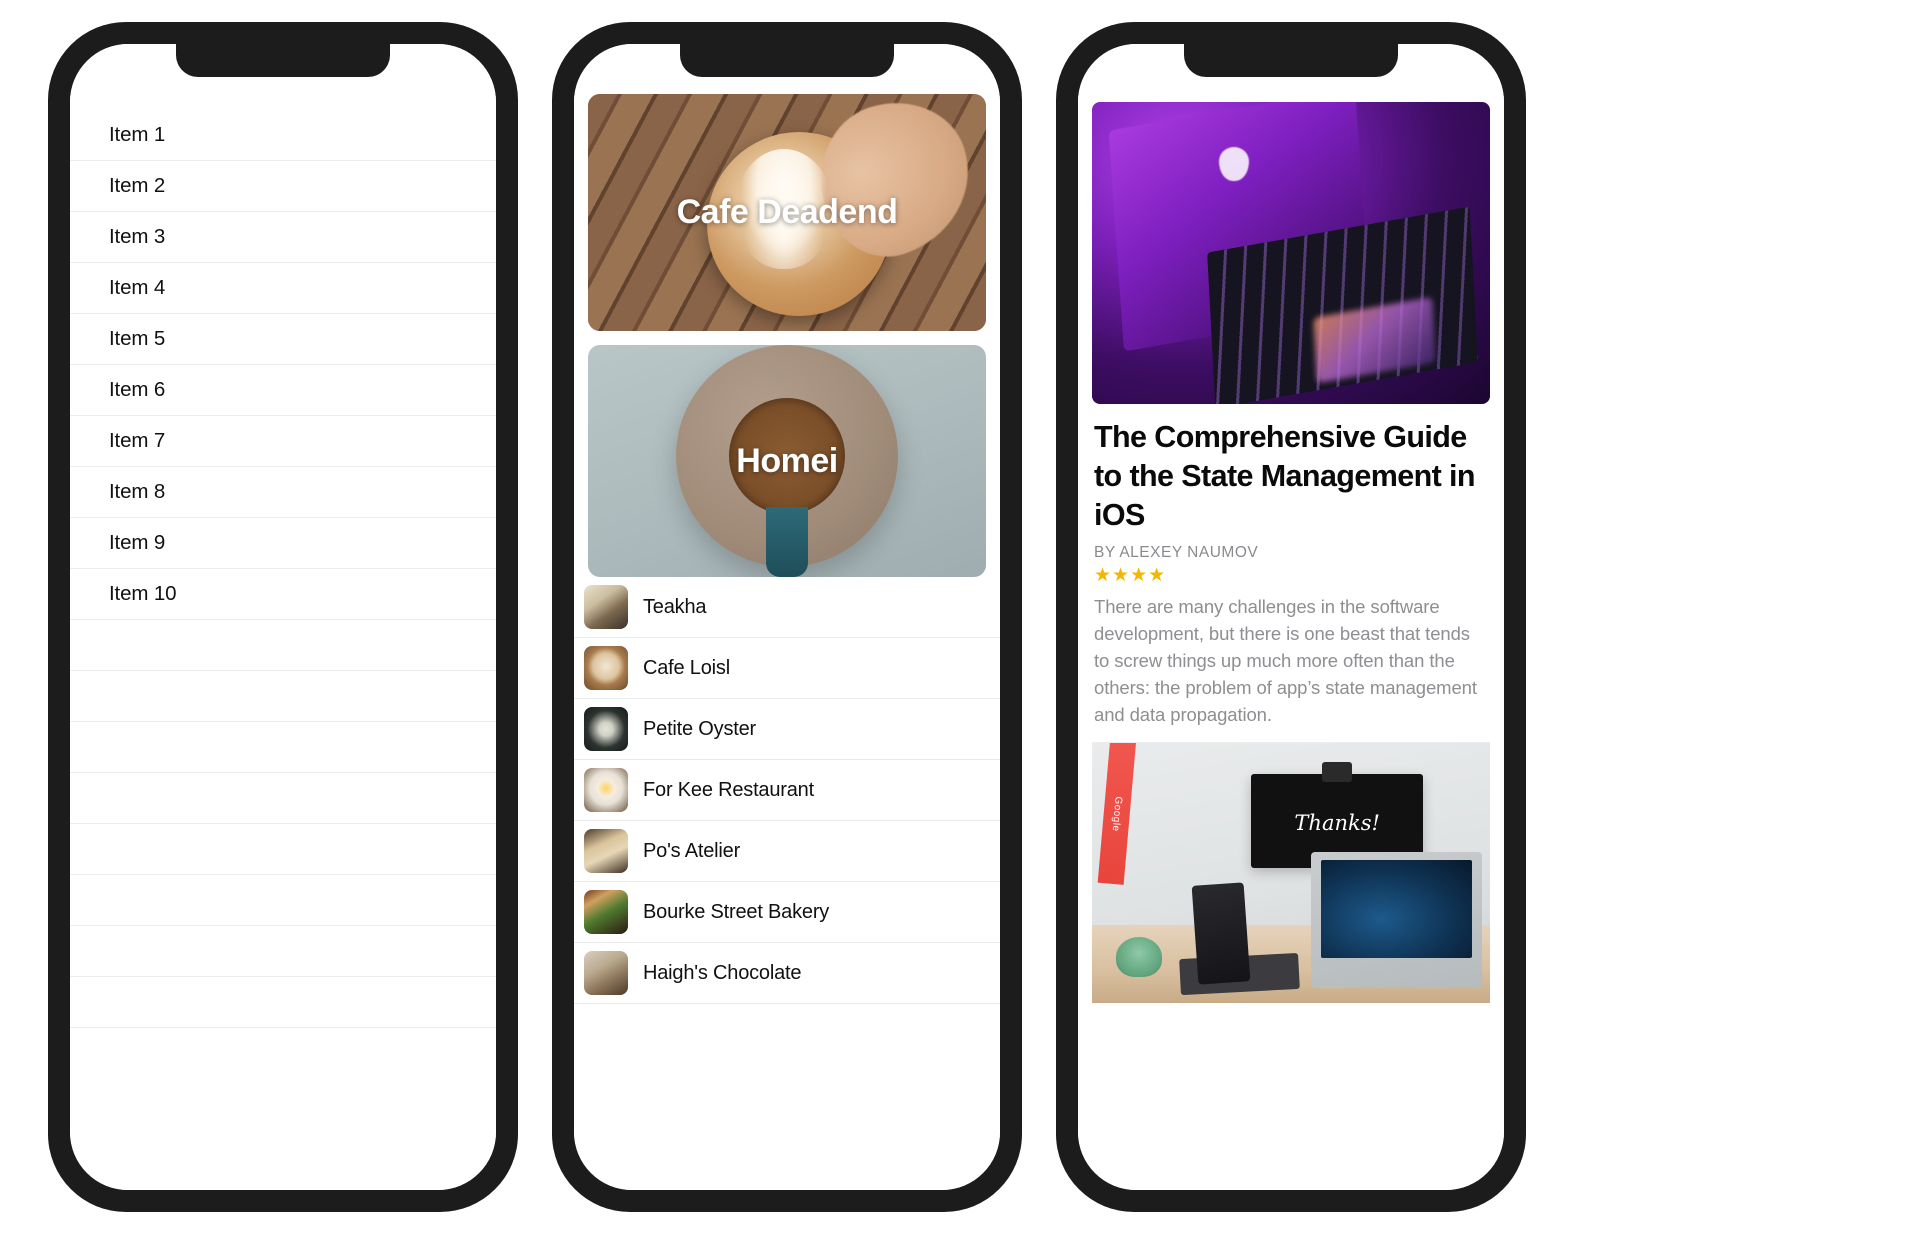 This screenshot has height=1243, width=1920. What do you see at coordinates (1291, 873) in the screenshot?
I see `article-second-image: Google Thanks!` at bounding box center [1291, 873].